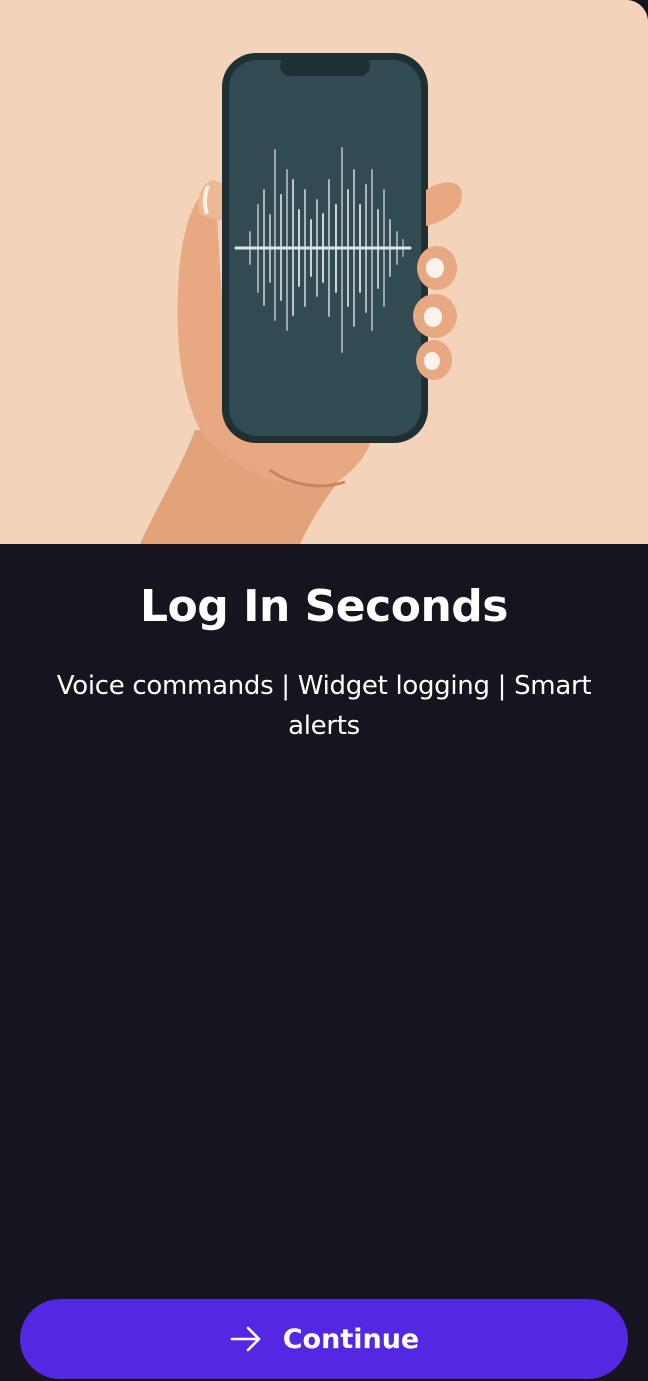  What do you see at coordinates (351, 1339) in the screenshot?
I see `continue-button-label: Continue` at bounding box center [351, 1339].